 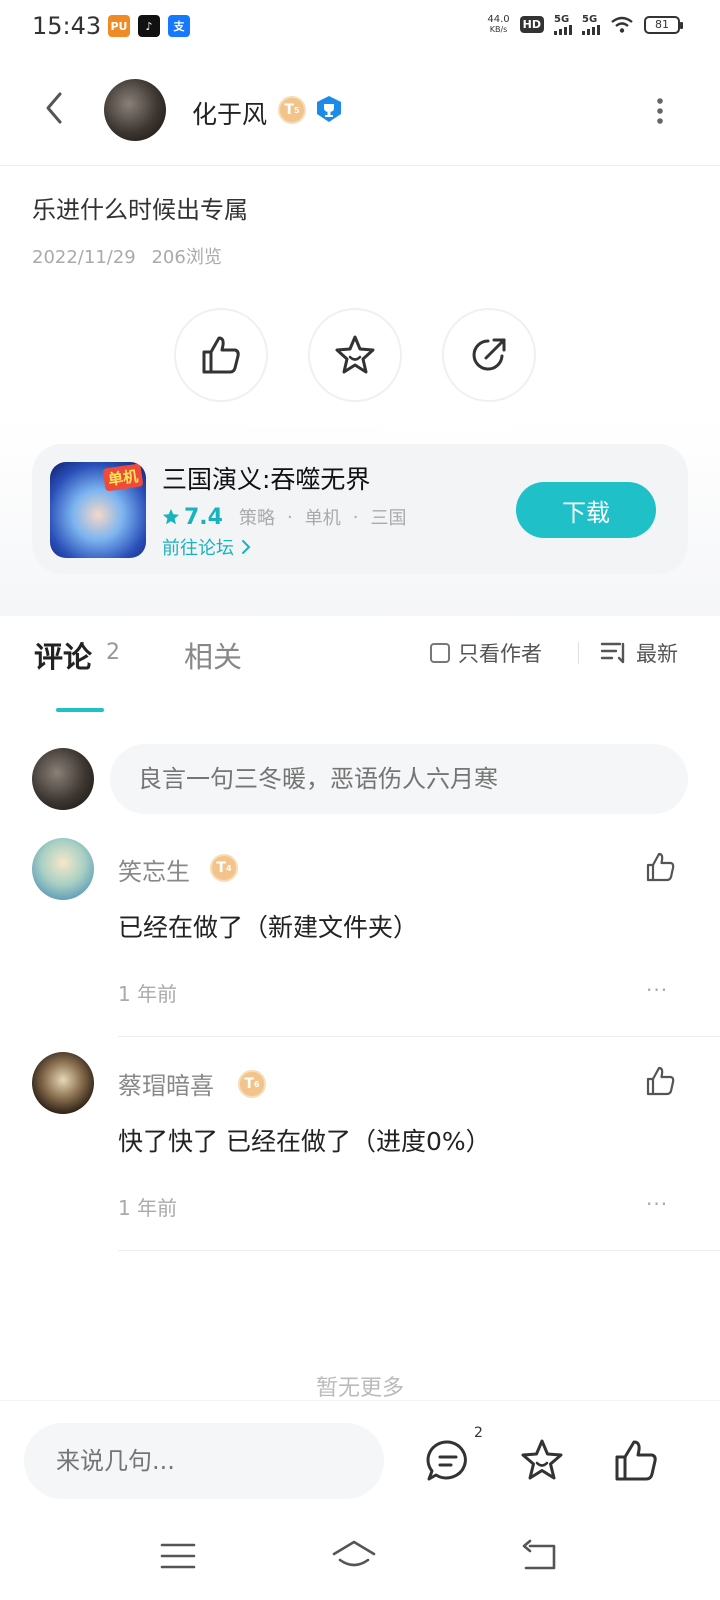 What do you see at coordinates (304, 1141) in the screenshot?
I see `comment-text: 快了快了 已经在做了（进度0%）` at bounding box center [304, 1141].